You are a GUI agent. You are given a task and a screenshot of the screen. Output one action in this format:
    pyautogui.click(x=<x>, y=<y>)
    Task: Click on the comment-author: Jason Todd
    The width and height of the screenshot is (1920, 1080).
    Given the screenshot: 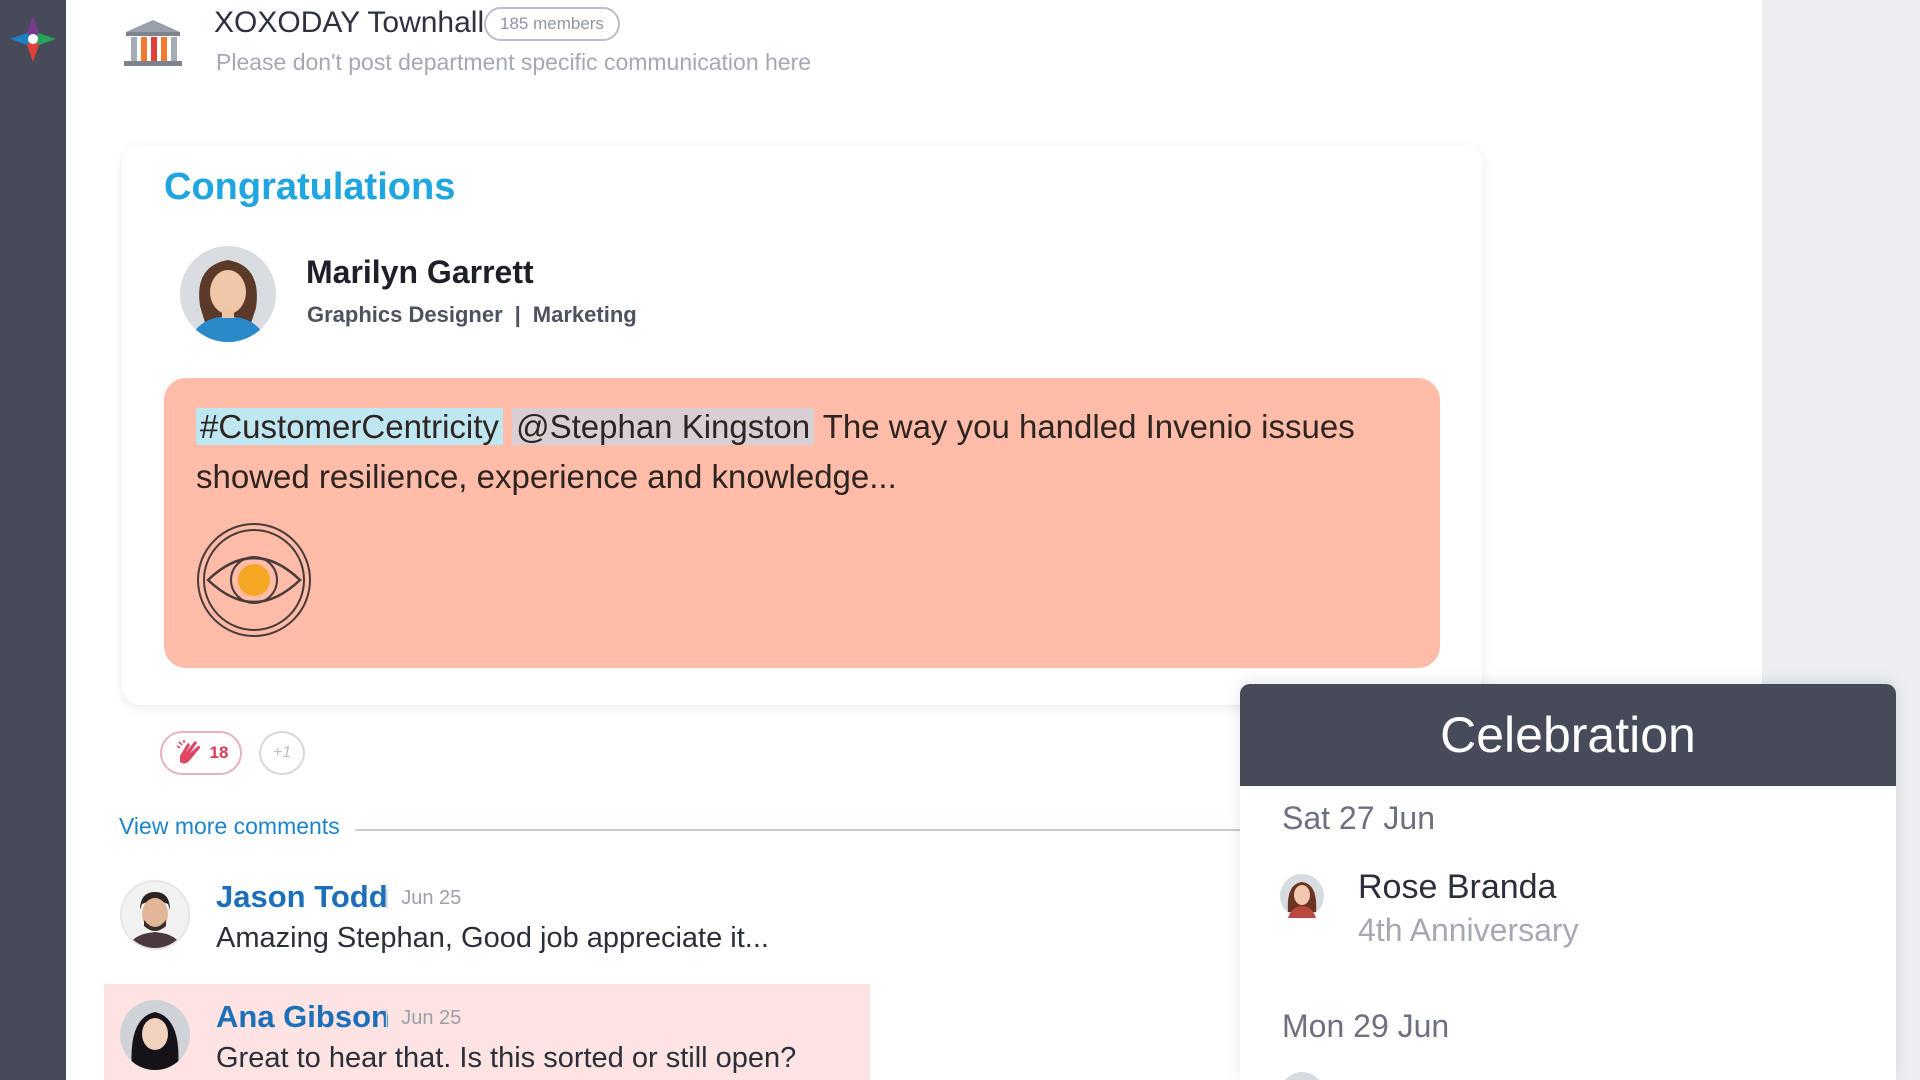 What is the action you would take?
    pyautogui.click(x=302, y=897)
    